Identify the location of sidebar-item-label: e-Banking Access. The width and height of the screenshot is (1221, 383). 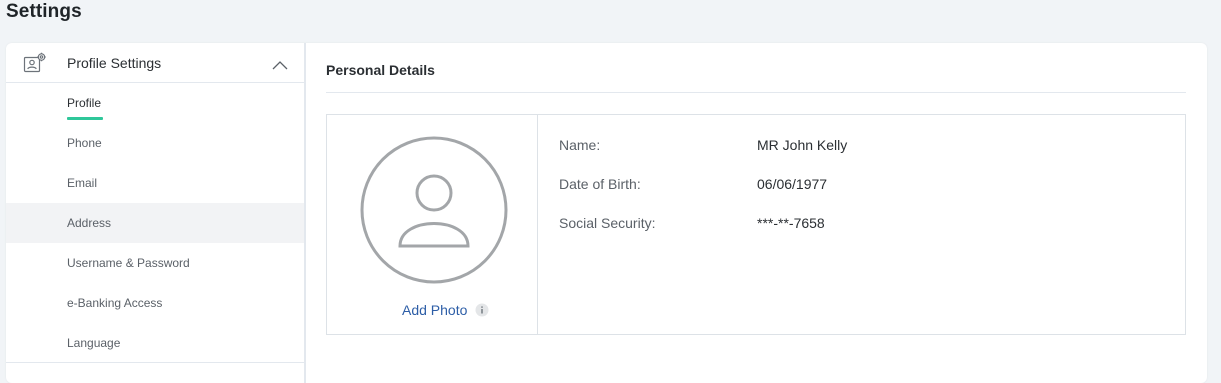
(115, 303).